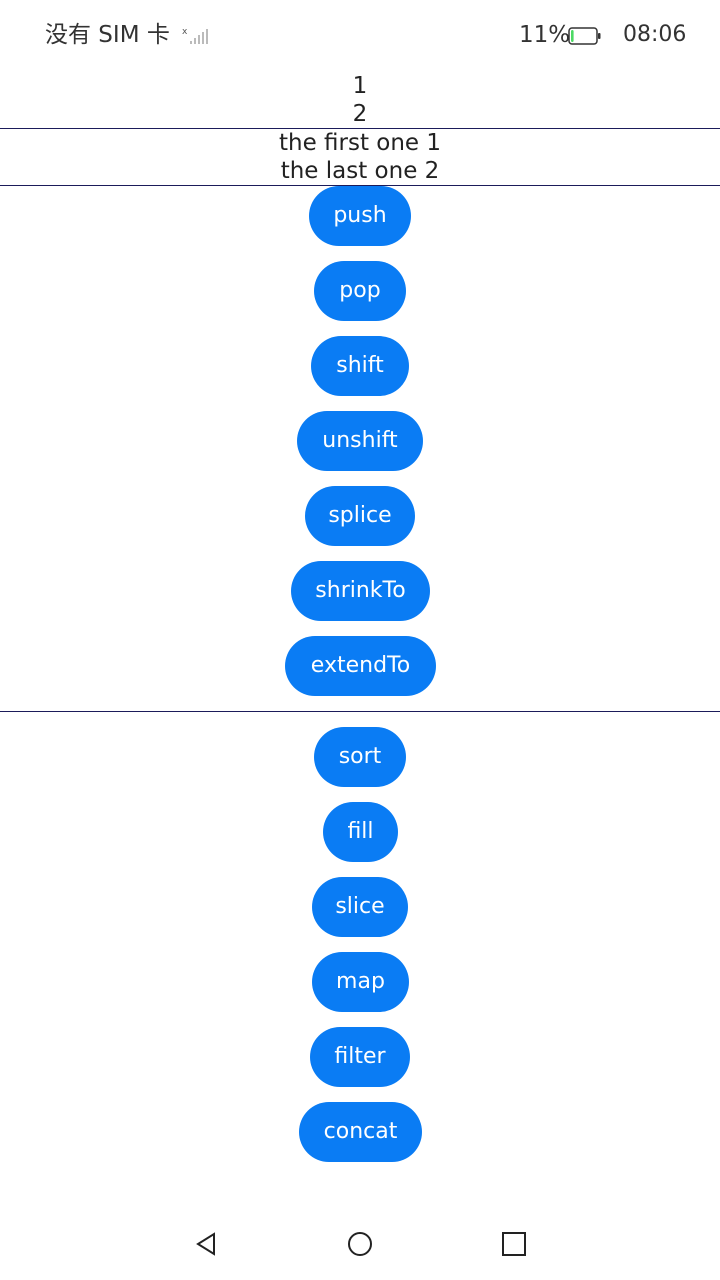  Describe the element at coordinates (514, 1244) in the screenshot. I see `recents-square-icon` at that location.